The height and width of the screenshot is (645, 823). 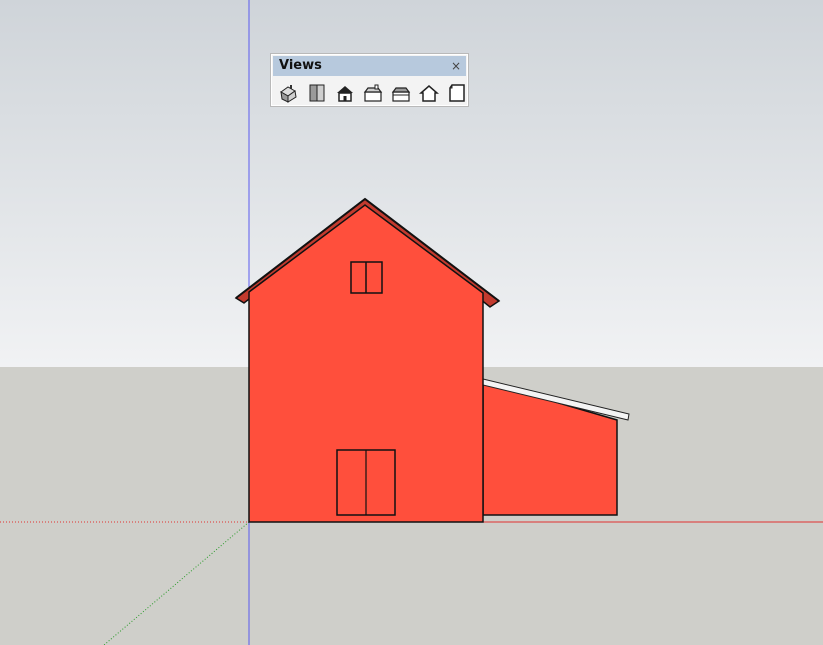 I want to click on back-house-icon, so click(x=400, y=94).